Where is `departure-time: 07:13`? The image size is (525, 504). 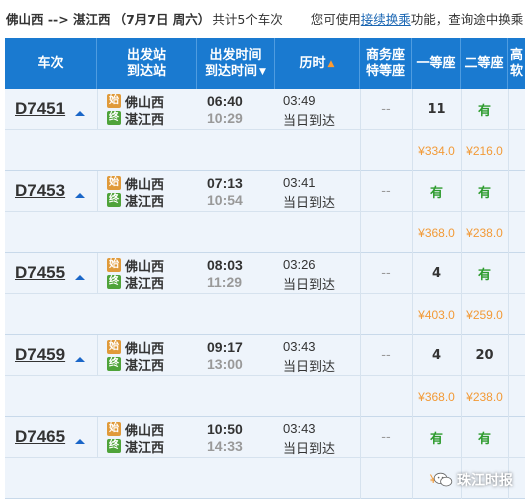
departure-time: 07:13 is located at coordinates (225, 183).